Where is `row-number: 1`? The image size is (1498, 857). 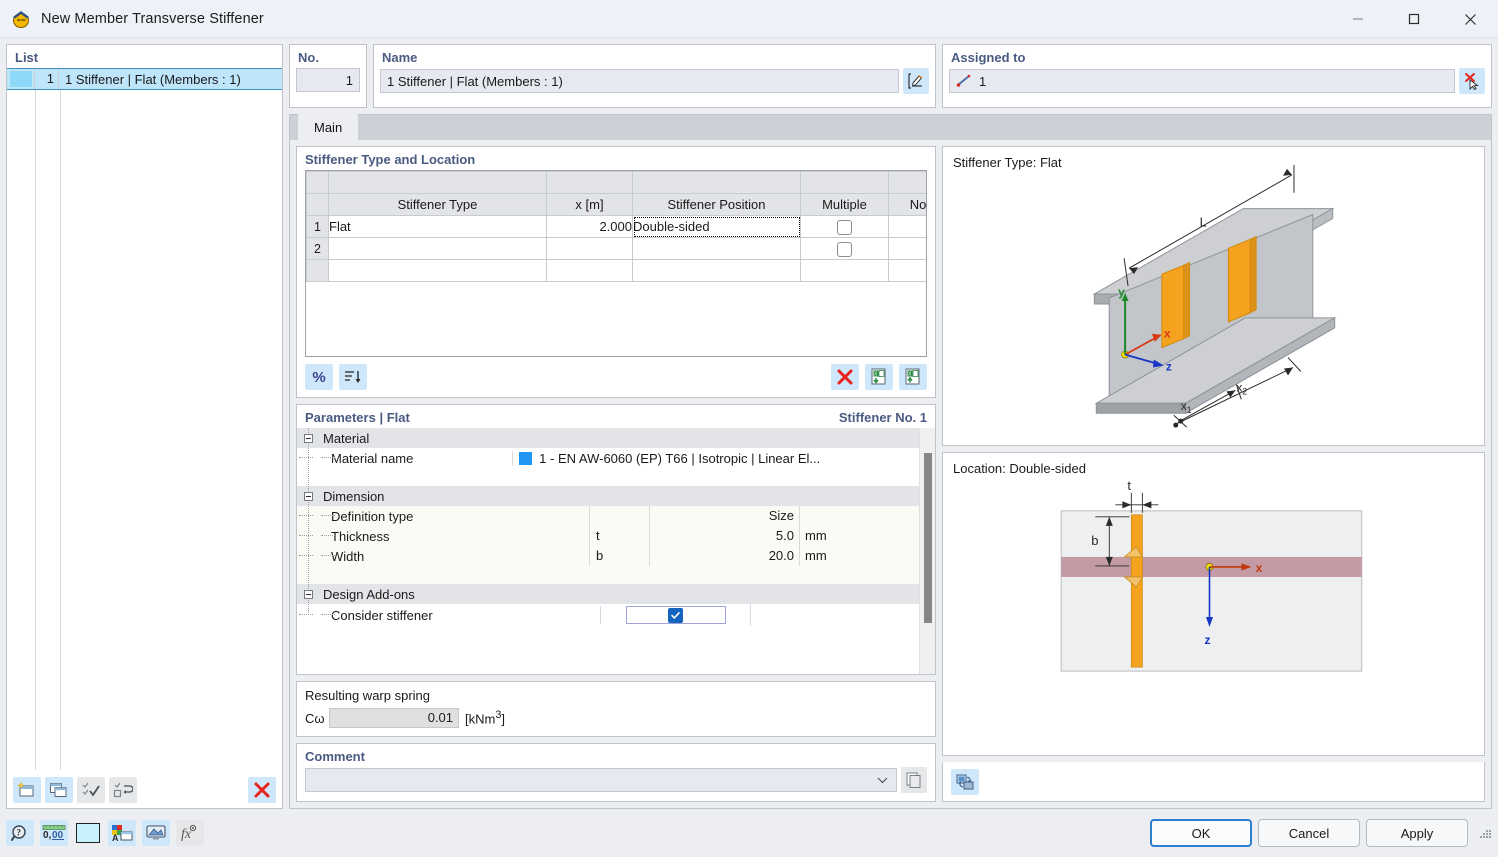
row-number: 1 is located at coordinates (317, 226).